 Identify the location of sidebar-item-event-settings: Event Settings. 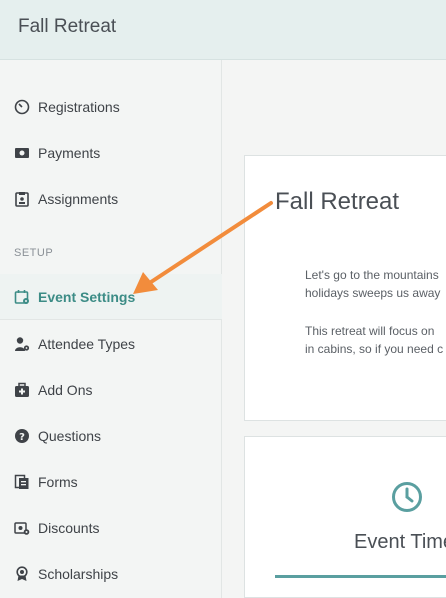
(111, 297).